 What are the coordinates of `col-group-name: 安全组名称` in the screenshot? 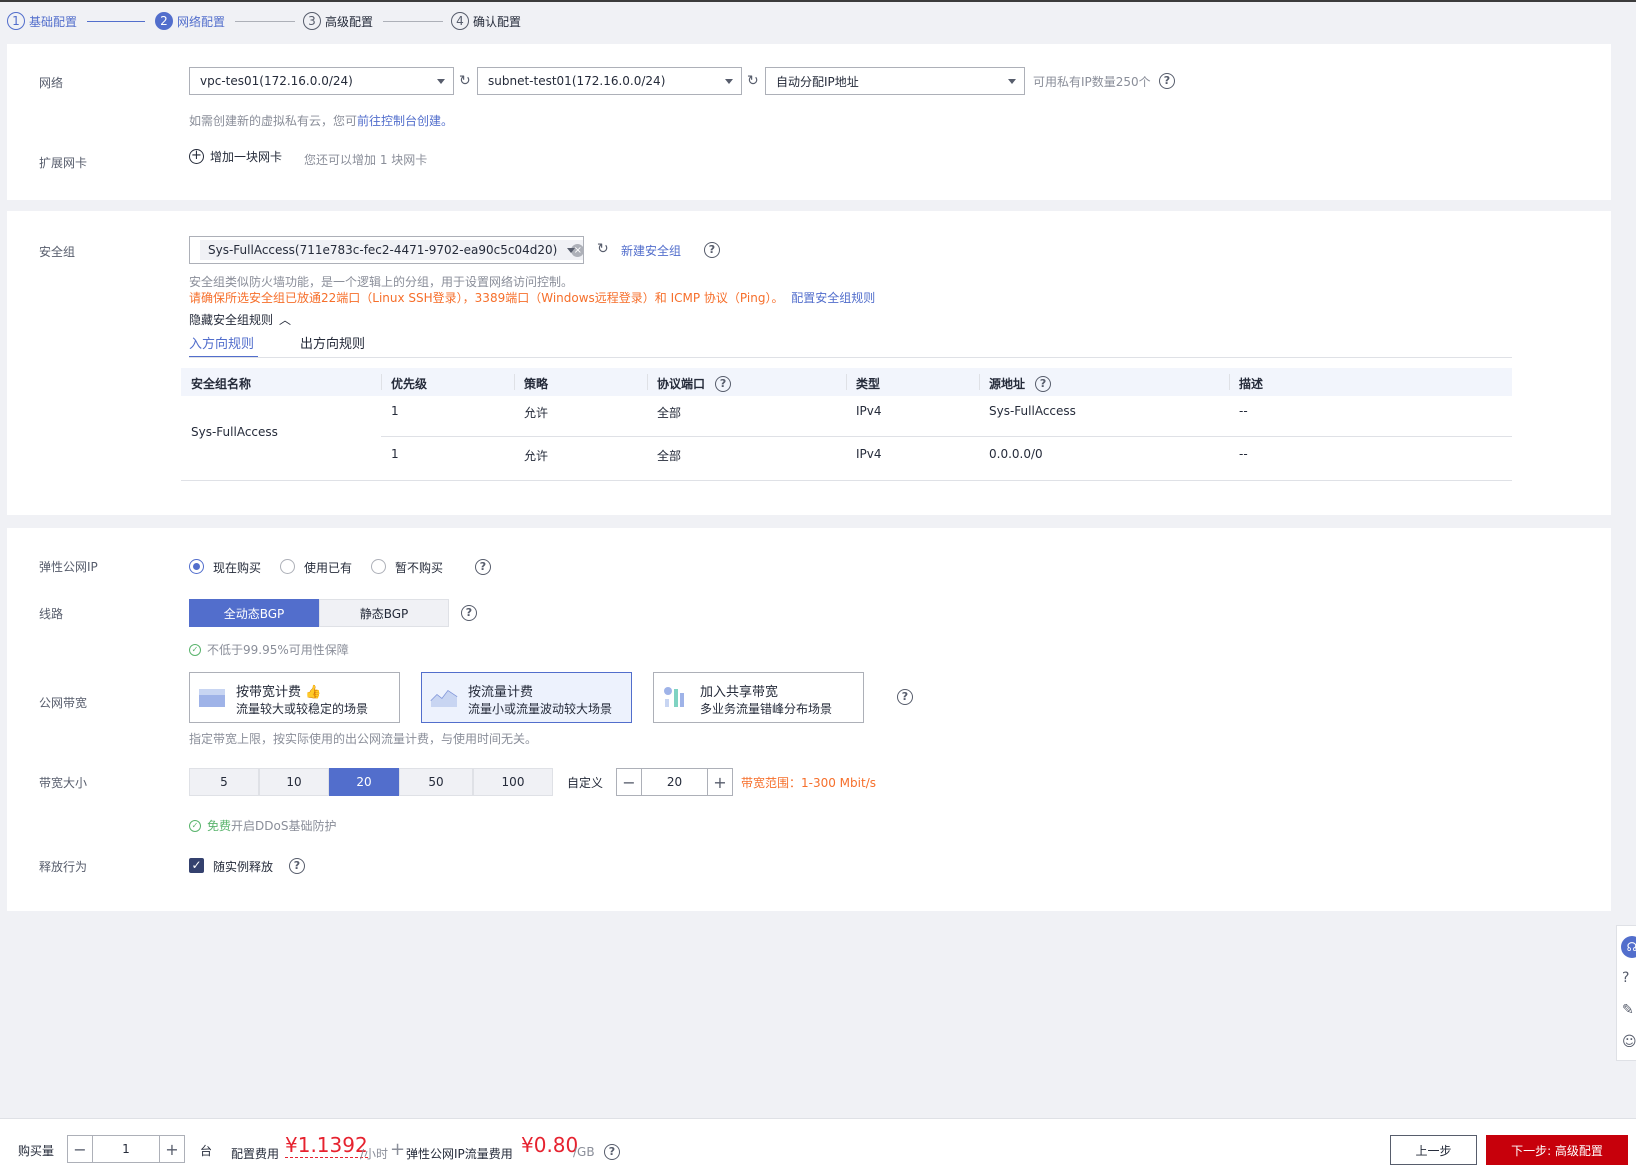 It's located at (221, 384).